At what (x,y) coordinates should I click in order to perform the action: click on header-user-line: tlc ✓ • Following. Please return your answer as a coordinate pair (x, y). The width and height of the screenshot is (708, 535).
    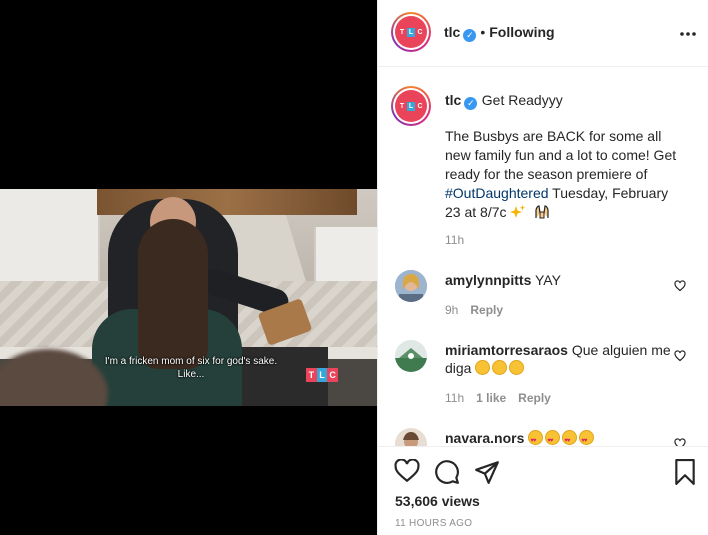
    Looking at the image, I should click on (499, 33).